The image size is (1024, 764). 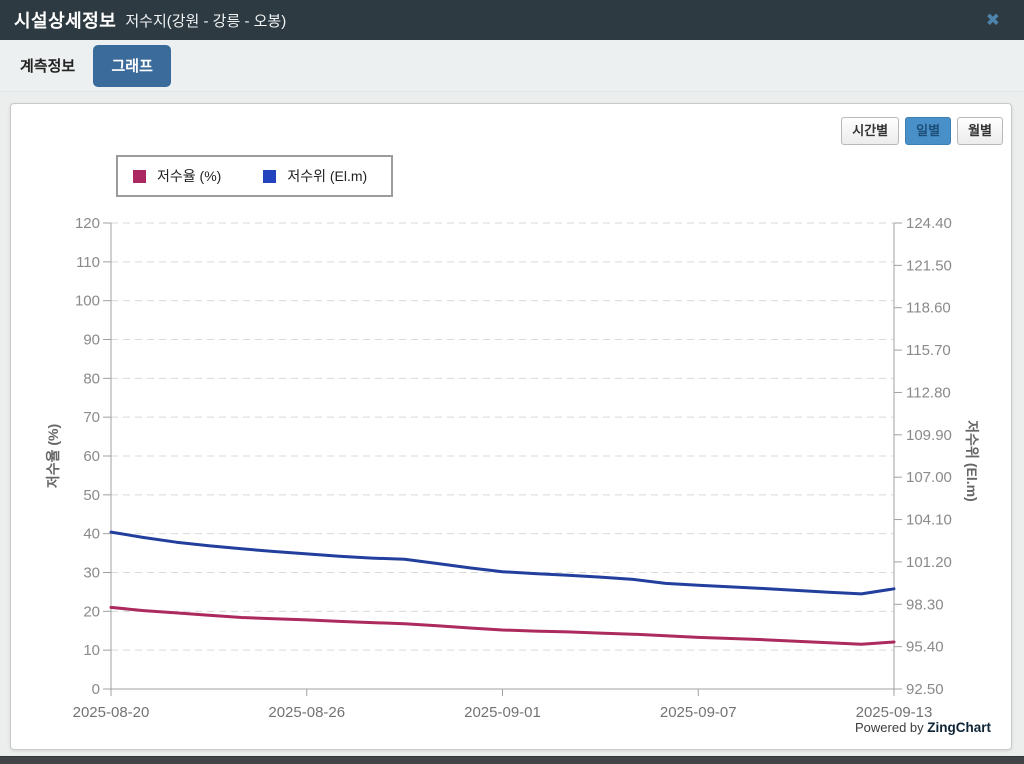 What do you see at coordinates (91, 611) in the screenshot?
I see `left-tick-label: 20` at bounding box center [91, 611].